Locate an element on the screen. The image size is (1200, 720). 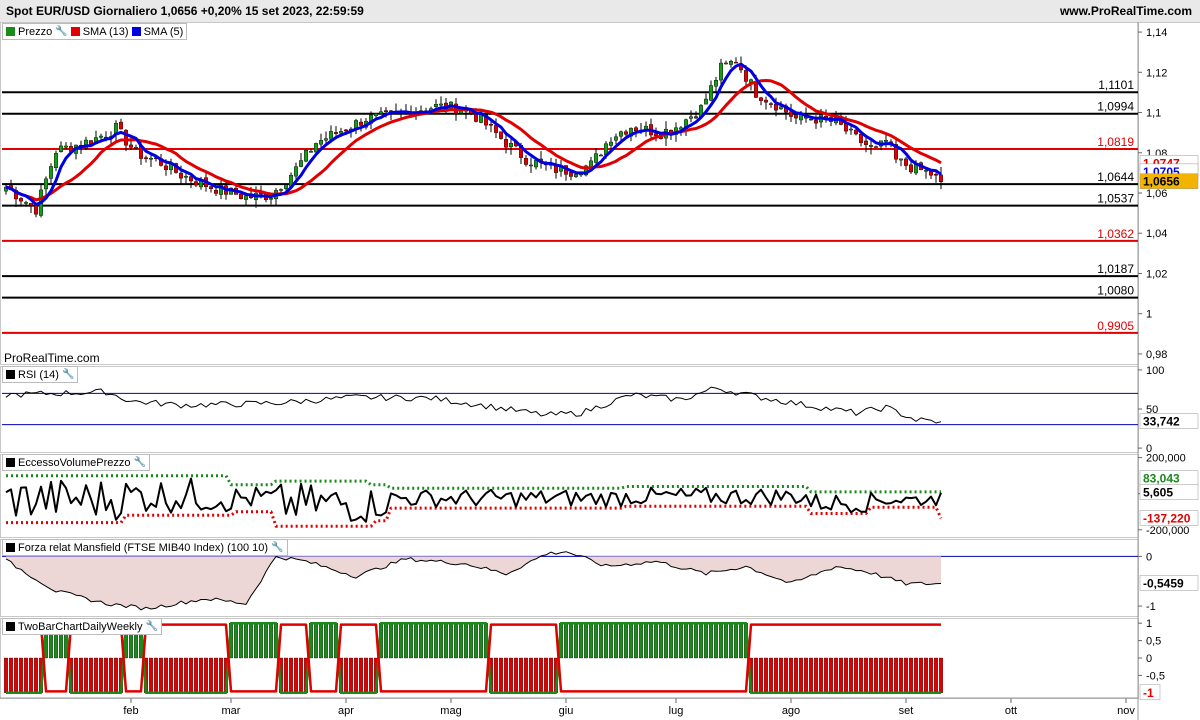
level-label-0: 1,1101 is located at coordinates (1116, 85).